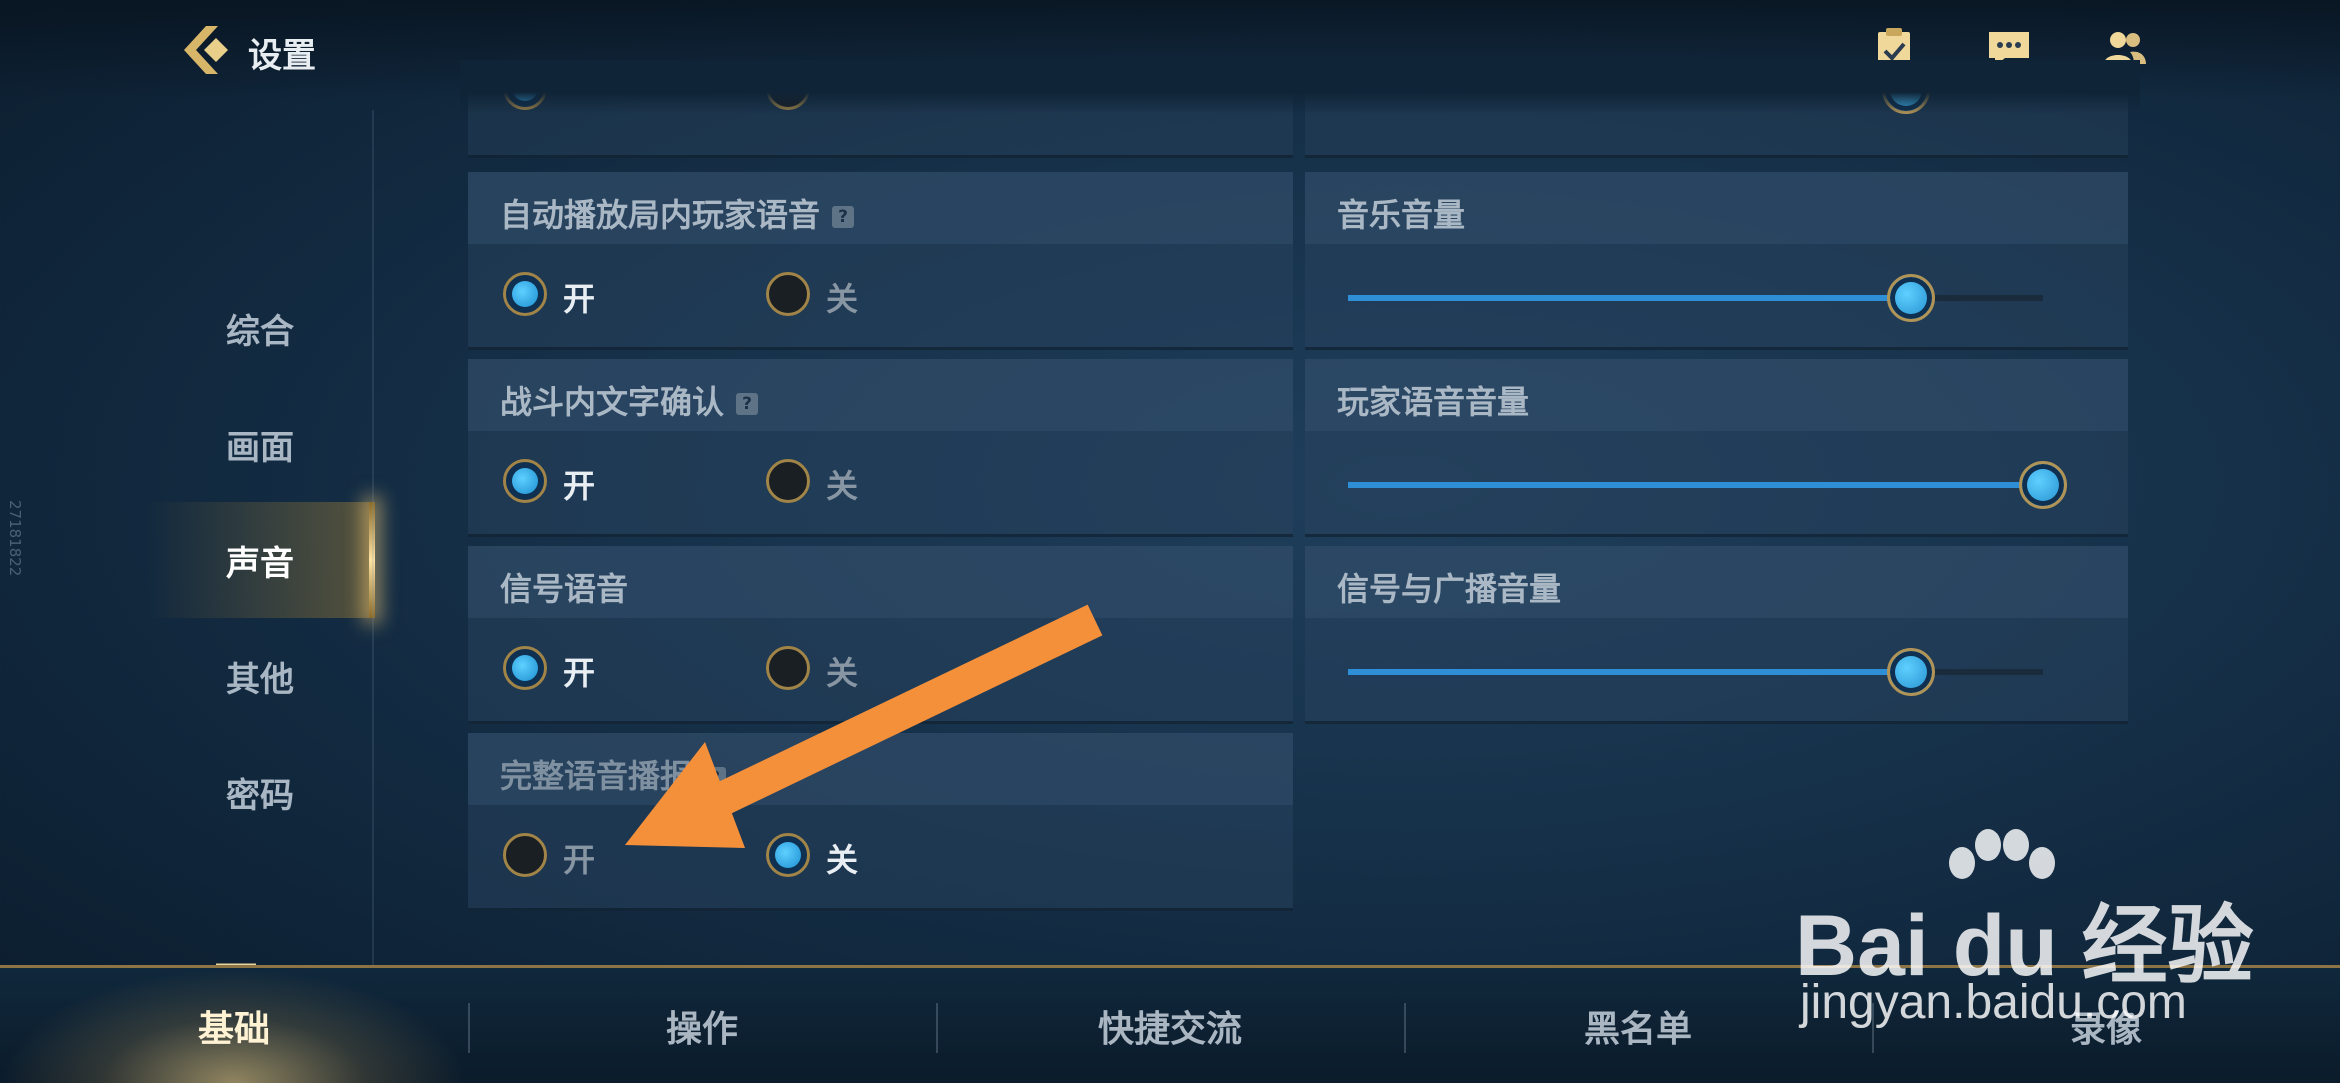 This screenshot has width=2340, height=1083. What do you see at coordinates (1449, 589) in the screenshot?
I see `setting-title: 信号与广播音量` at bounding box center [1449, 589].